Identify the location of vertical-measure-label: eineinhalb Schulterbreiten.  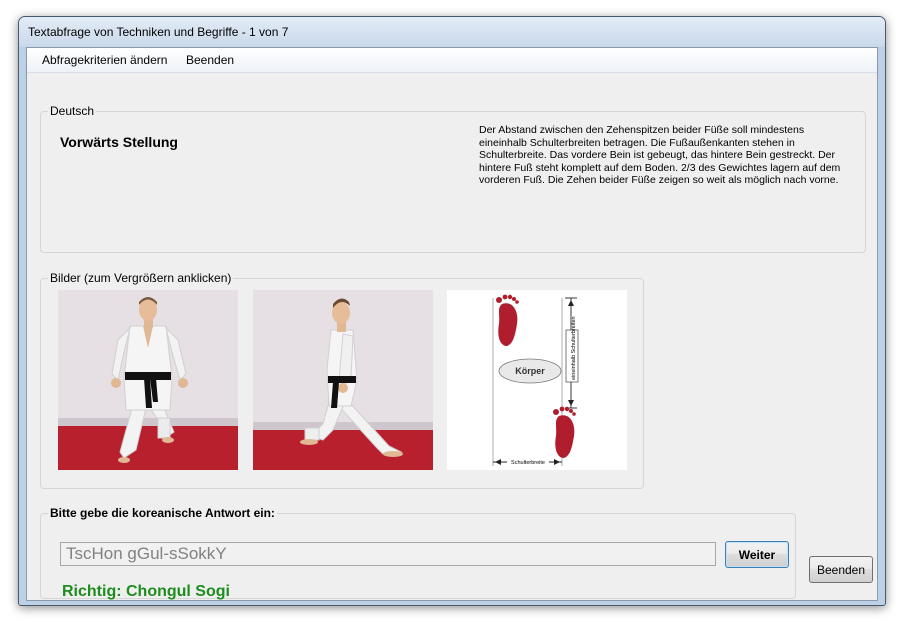
(574, 348).